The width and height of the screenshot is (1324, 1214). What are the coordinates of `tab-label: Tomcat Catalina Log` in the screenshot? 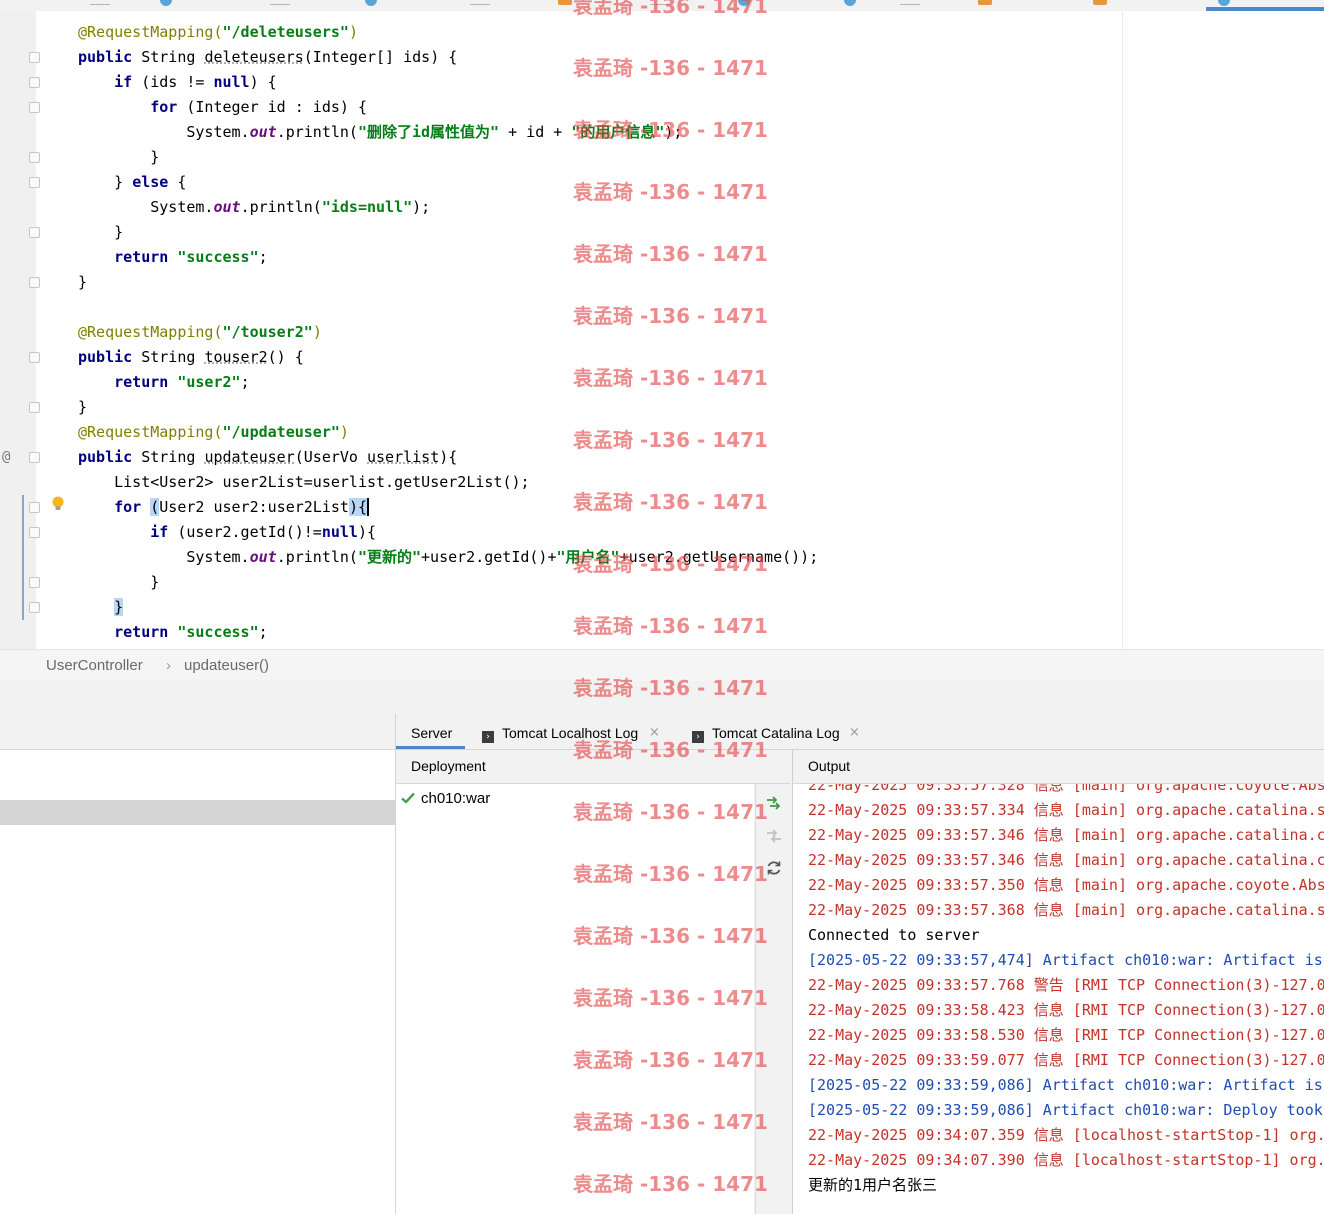 It's located at (776, 733).